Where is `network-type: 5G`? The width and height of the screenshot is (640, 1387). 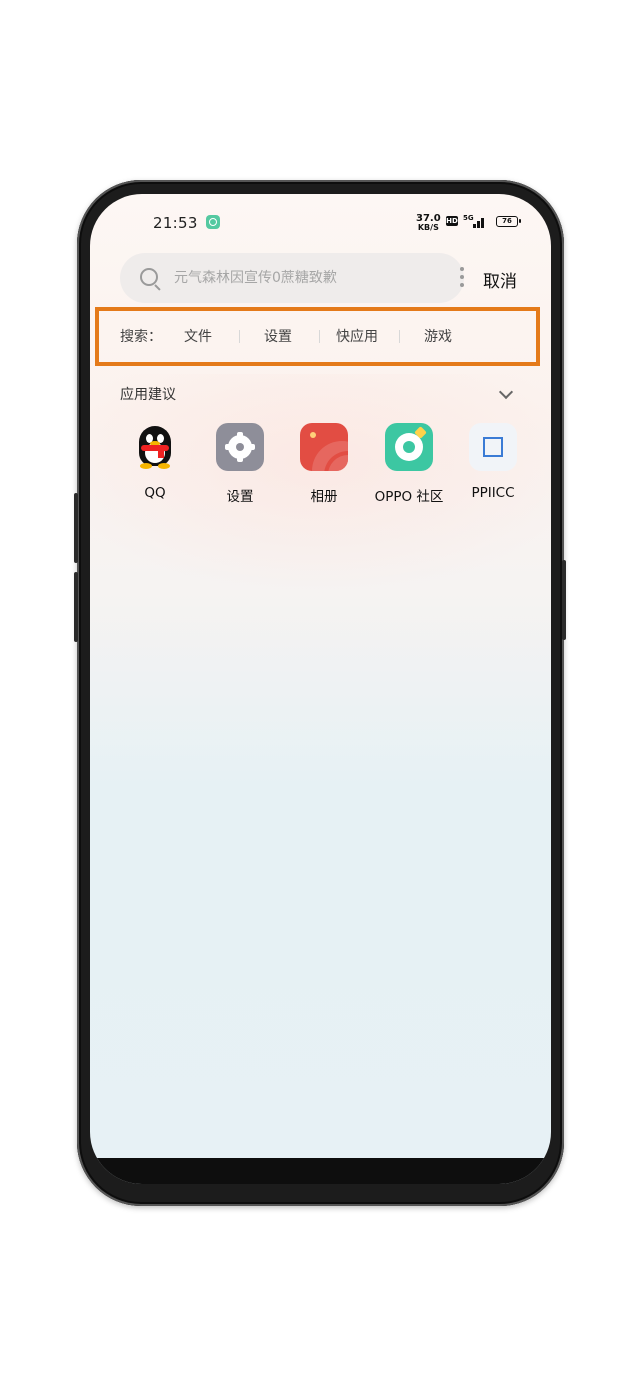 network-type: 5G is located at coordinates (468, 218).